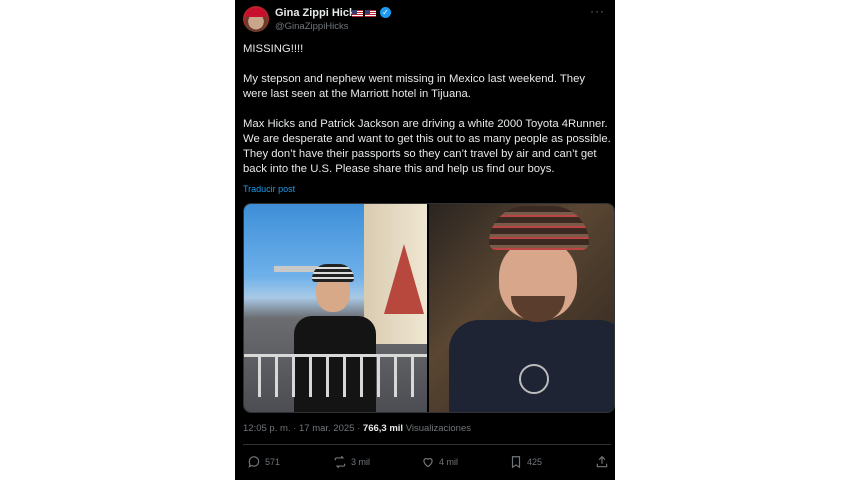  I want to click on photo-left, so click(335, 308).